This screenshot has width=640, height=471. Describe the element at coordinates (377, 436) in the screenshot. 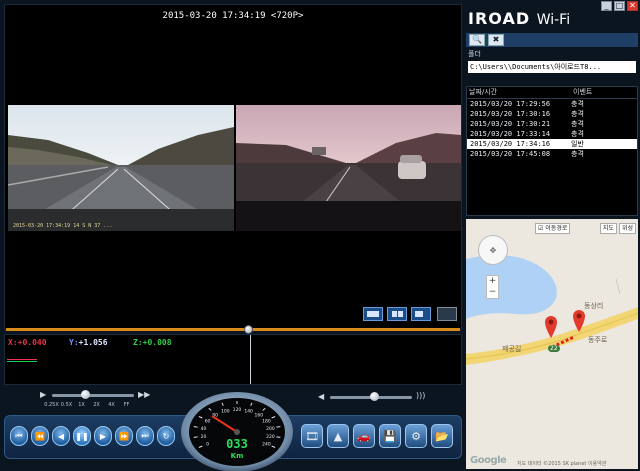

I see `tool-buttons: 🎞 ▲ 🚗 💾 ⚙ 📂` at that location.